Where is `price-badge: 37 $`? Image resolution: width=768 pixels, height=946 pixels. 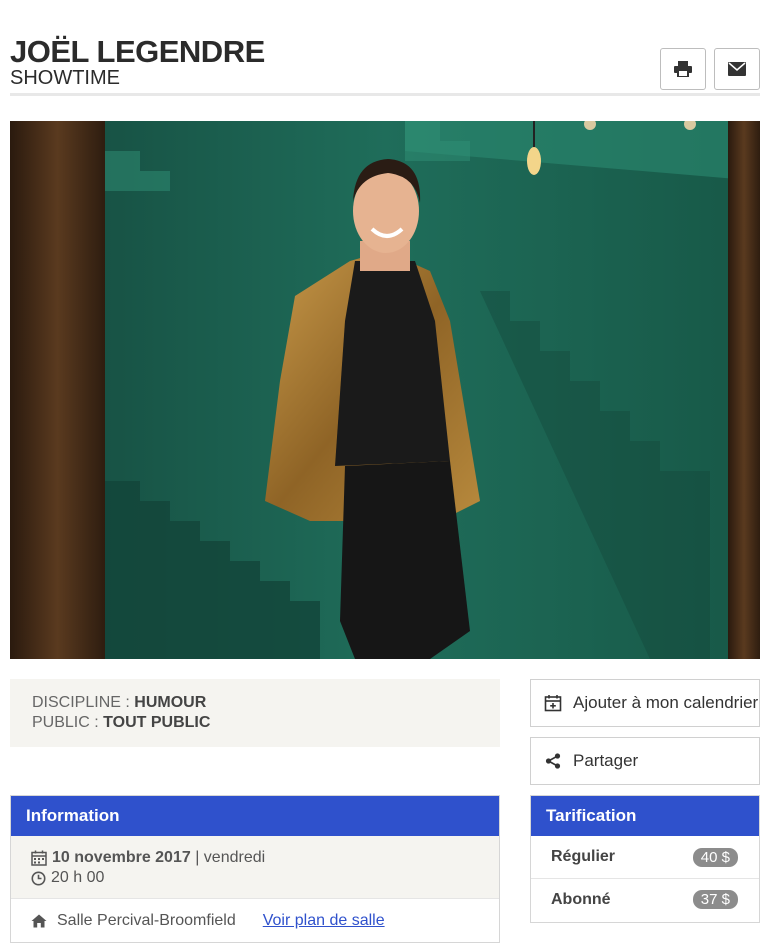 price-badge: 37 $ is located at coordinates (715, 899).